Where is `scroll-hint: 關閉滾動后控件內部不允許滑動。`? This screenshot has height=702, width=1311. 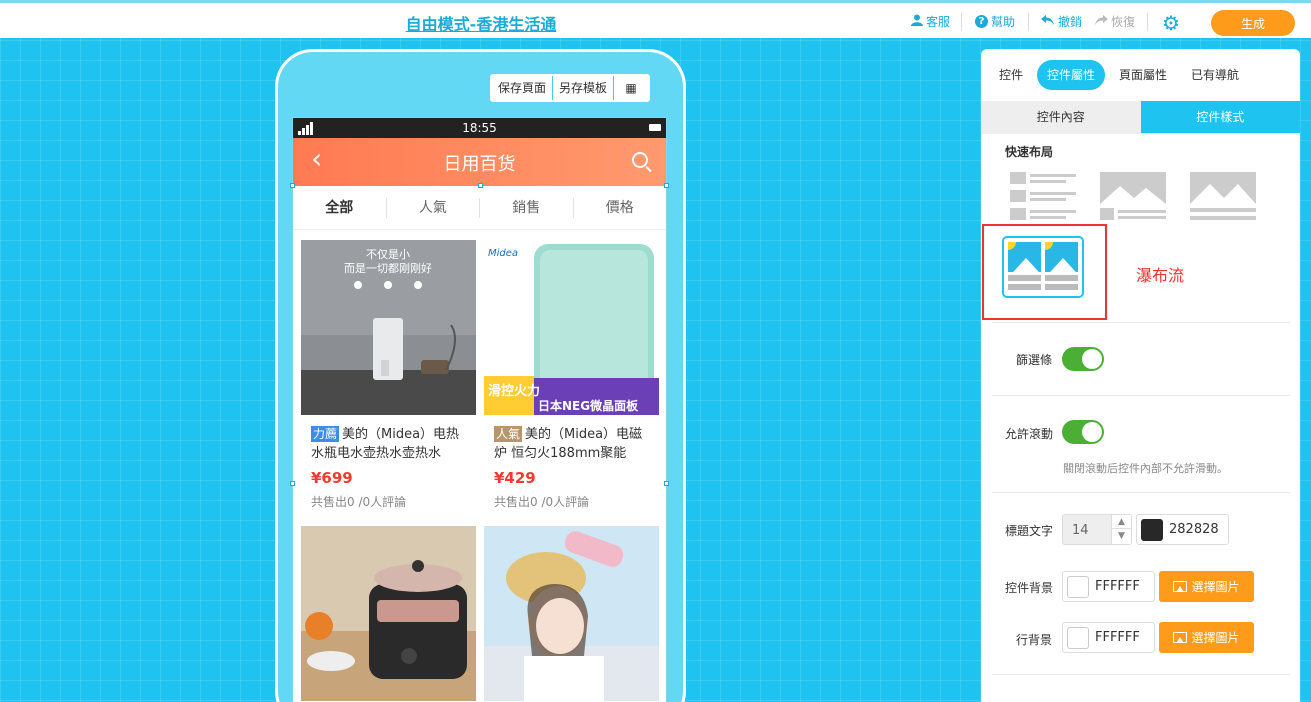 scroll-hint: 關閉滾動后控件內部不允許滑動。 is located at coordinates (1145, 468).